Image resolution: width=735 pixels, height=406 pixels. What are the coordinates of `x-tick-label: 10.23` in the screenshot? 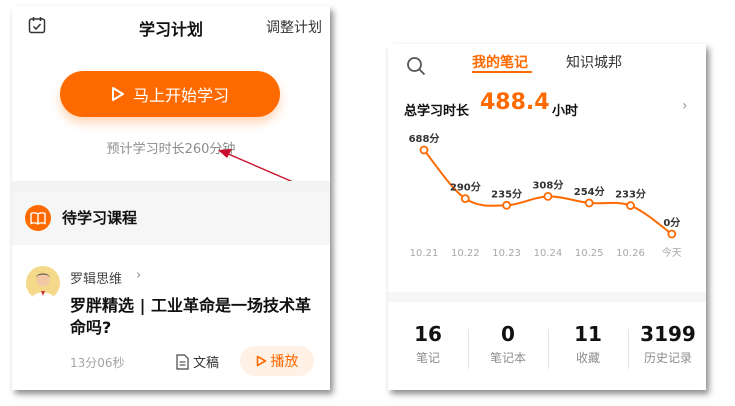 It's located at (506, 253).